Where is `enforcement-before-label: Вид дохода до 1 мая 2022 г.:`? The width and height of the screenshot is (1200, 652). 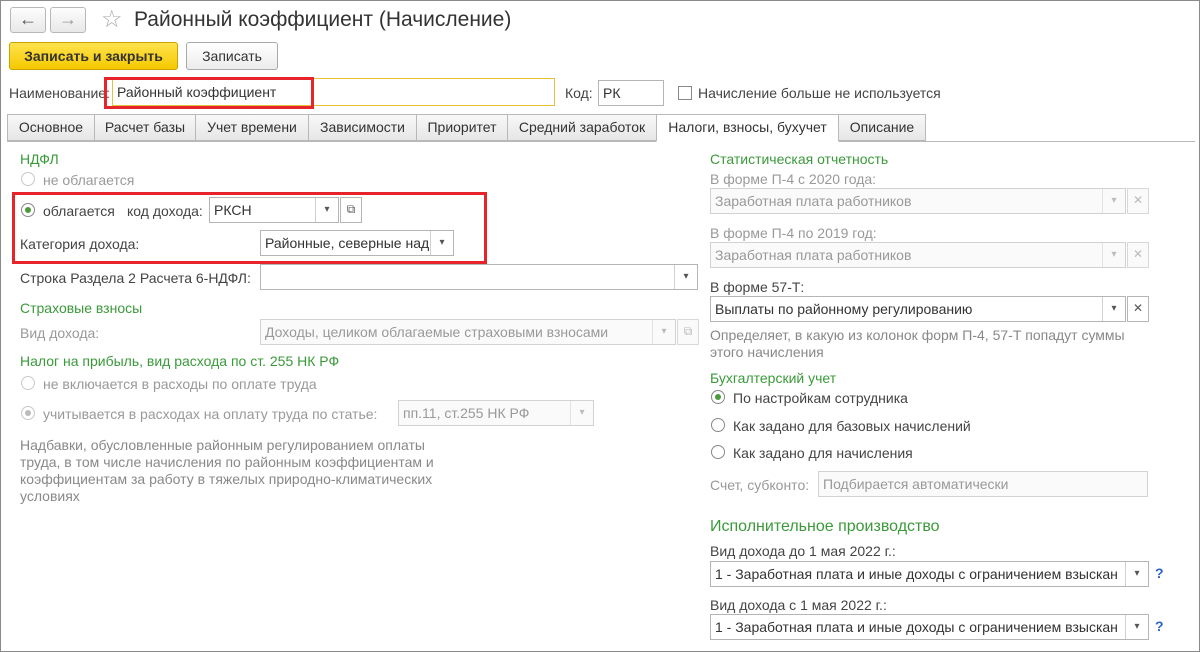 enforcement-before-label: Вид дохода до 1 мая 2022 г.: is located at coordinates (803, 551).